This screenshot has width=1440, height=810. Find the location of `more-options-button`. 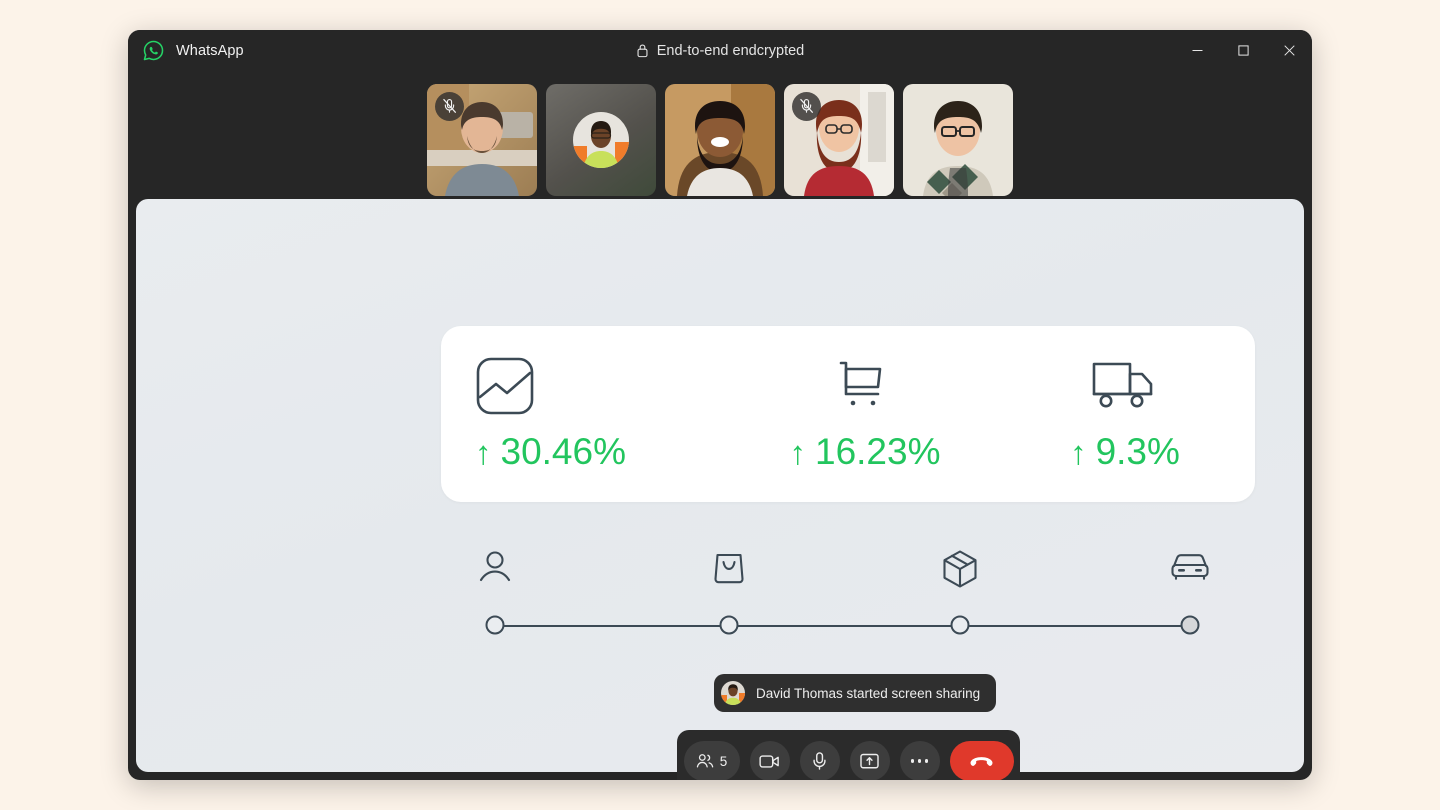

more-options-button is located at coordinates (919, 760).